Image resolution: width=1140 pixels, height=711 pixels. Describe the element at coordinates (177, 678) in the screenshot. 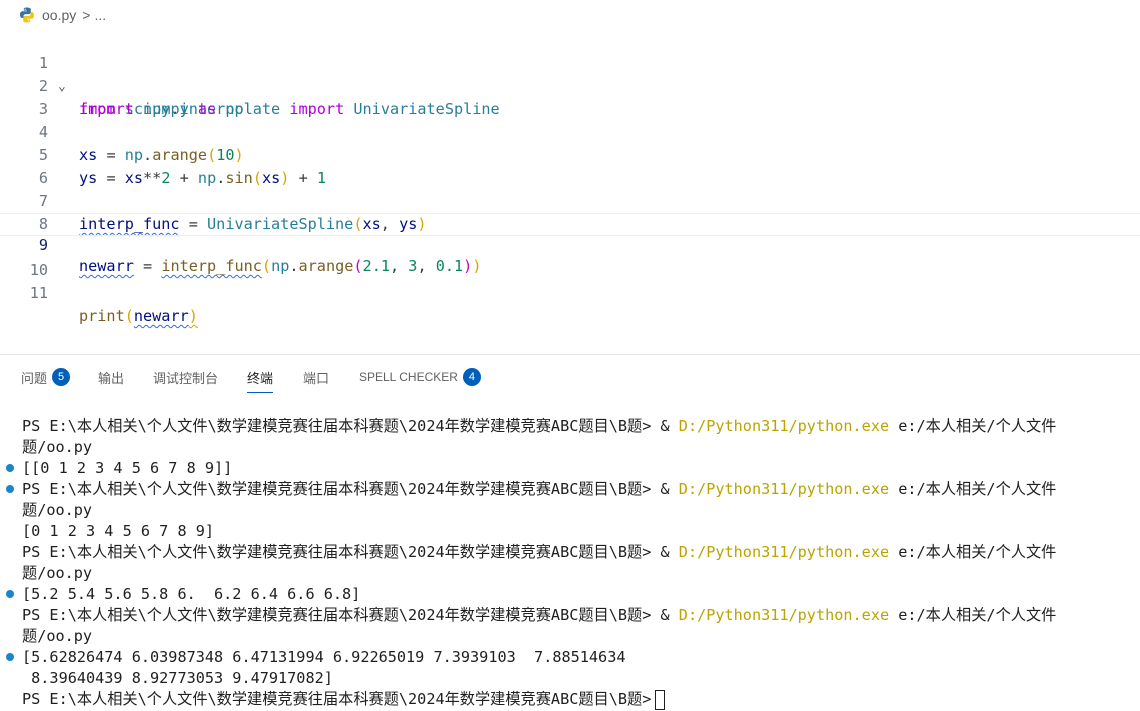

I see `terminal-output: 8.39640439 8.92773053 9.47917082]` at that location.